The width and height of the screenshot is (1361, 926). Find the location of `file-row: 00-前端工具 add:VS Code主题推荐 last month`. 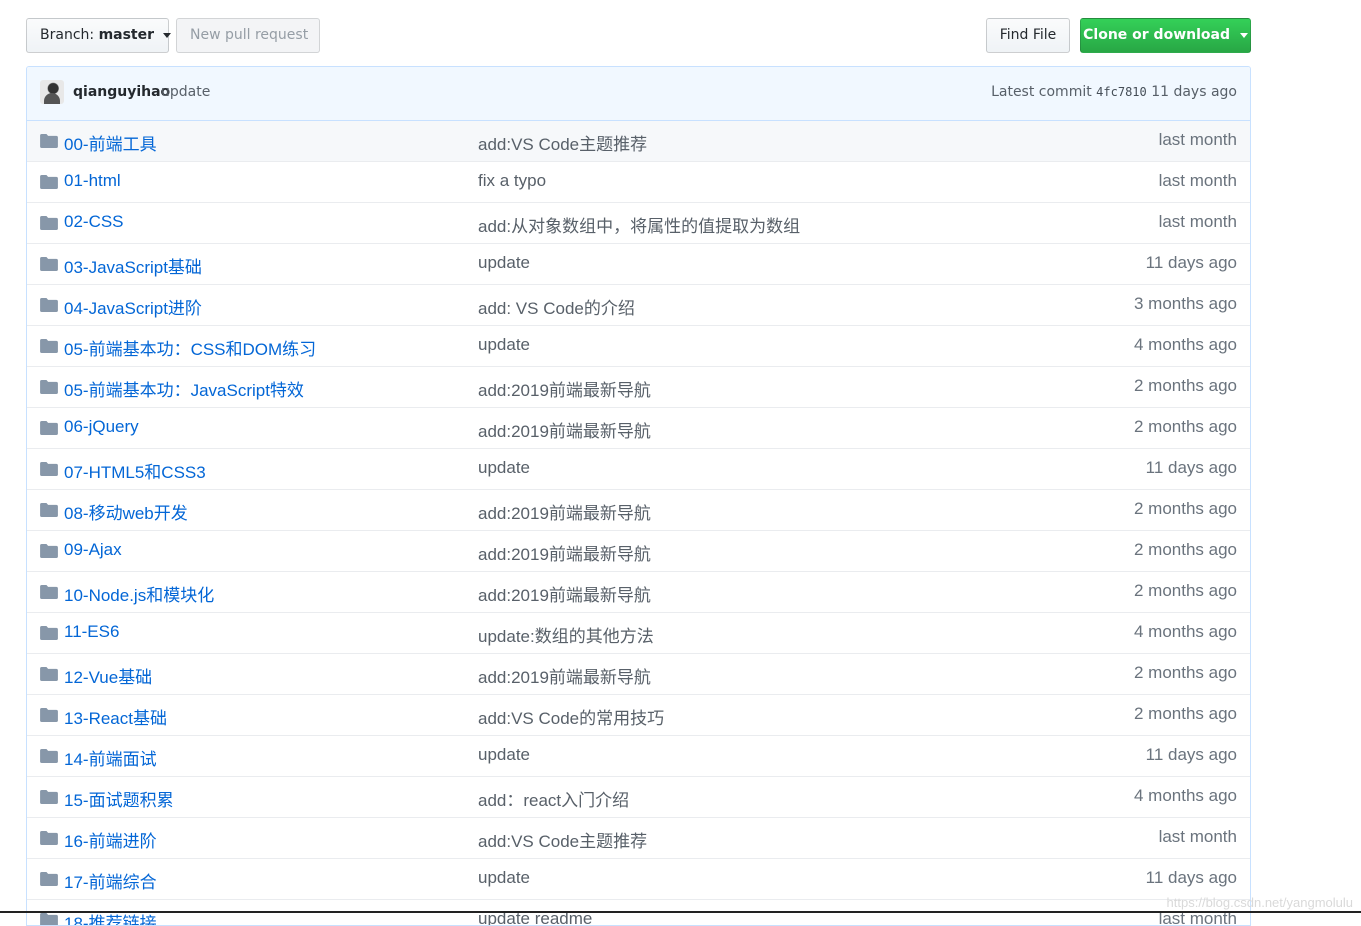

file-row: 00-前端工具 add:VS Code主题推荐 last month is located at coordinates (638, 141).